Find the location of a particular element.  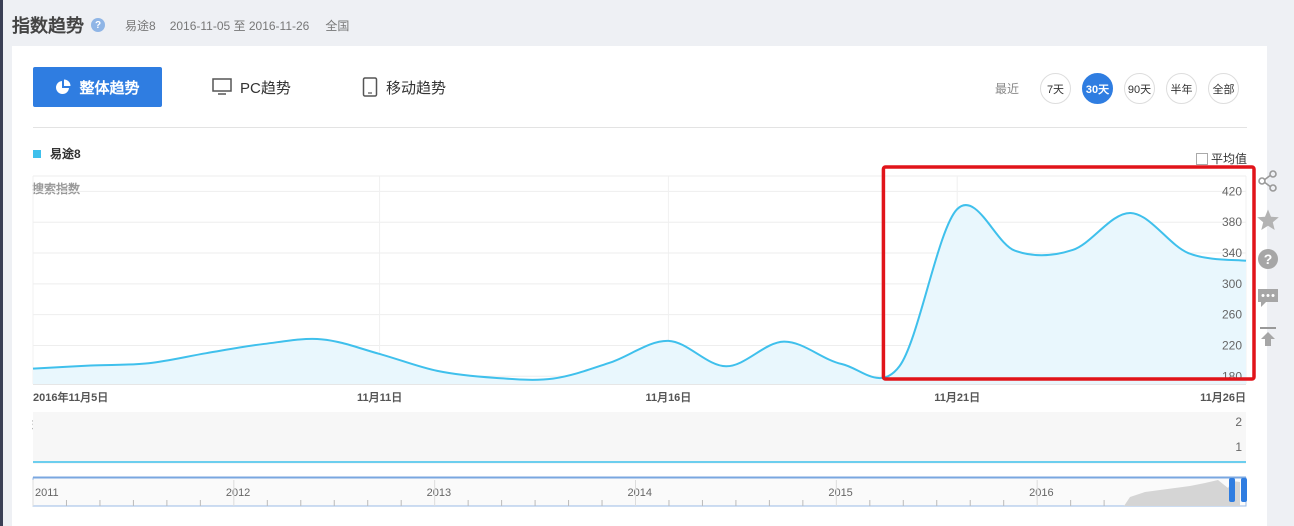

media-index-label: 媒体指数 is located at coordinates (56, 424).